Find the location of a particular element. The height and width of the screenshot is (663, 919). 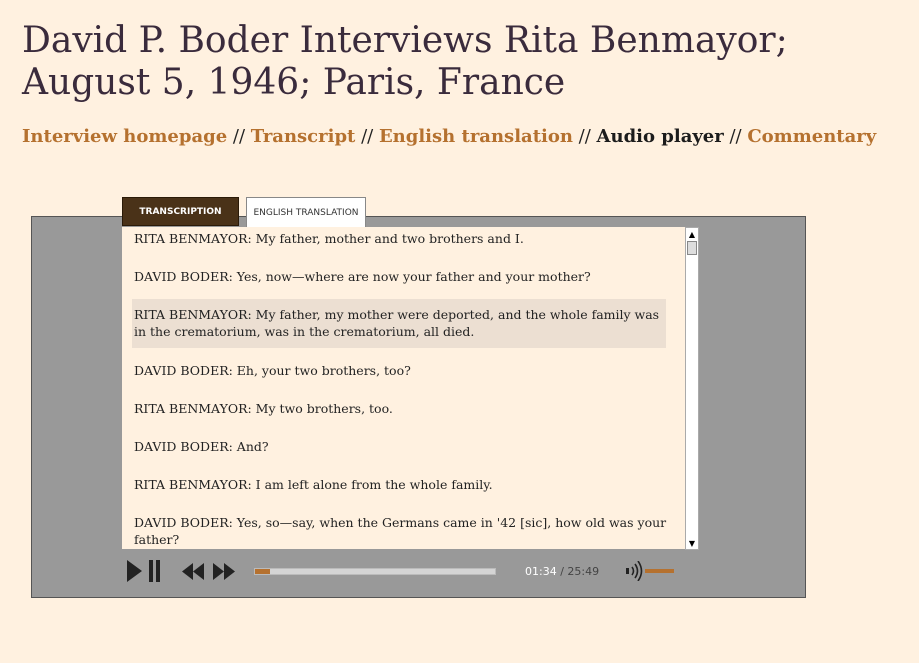

progress-bar-fill is located at coordinates (262, 571).